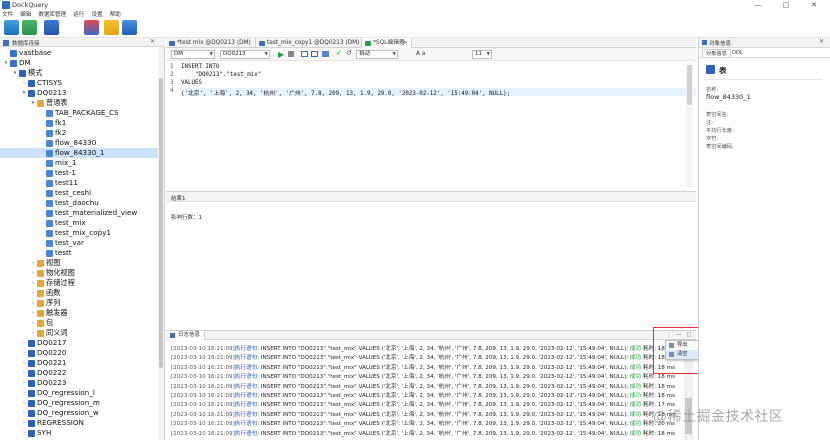 This screenshot has height=440, width=830. Describe the element at coordinates (689, 85) in the screenshot. I see `editor-scrollbar-thumb` at that location.